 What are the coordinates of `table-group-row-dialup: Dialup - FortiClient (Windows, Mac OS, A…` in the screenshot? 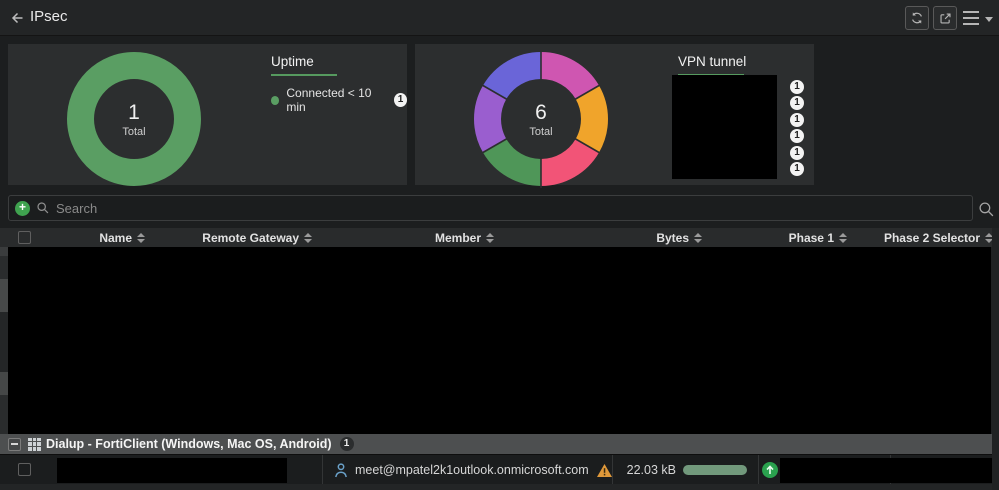 It's located at (496, 444).